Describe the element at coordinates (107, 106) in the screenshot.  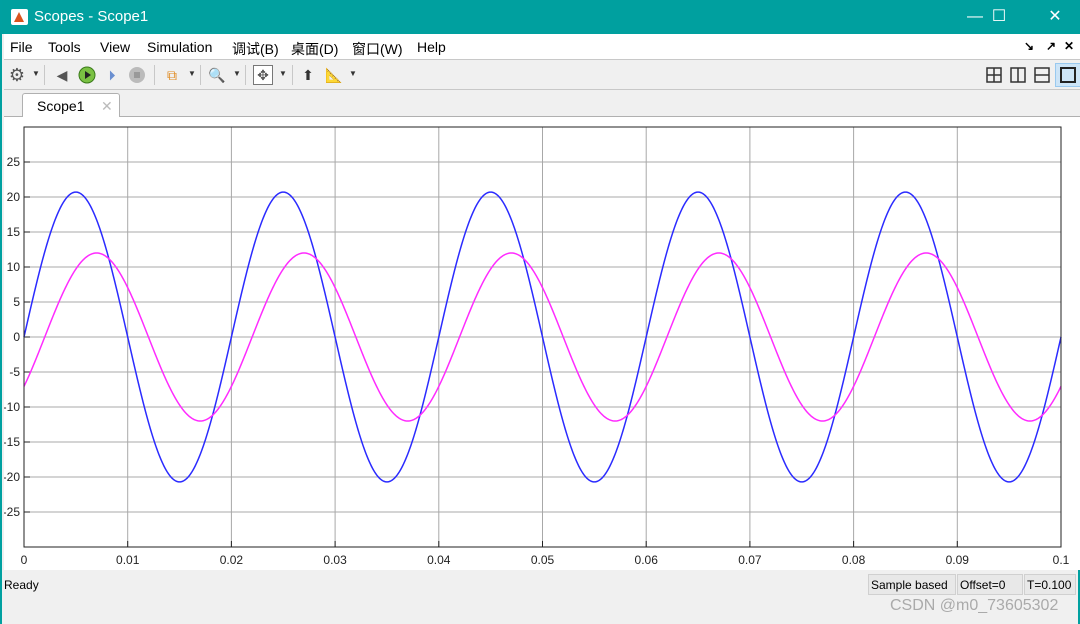
I see `close-tab-icon: ✕` at that location.